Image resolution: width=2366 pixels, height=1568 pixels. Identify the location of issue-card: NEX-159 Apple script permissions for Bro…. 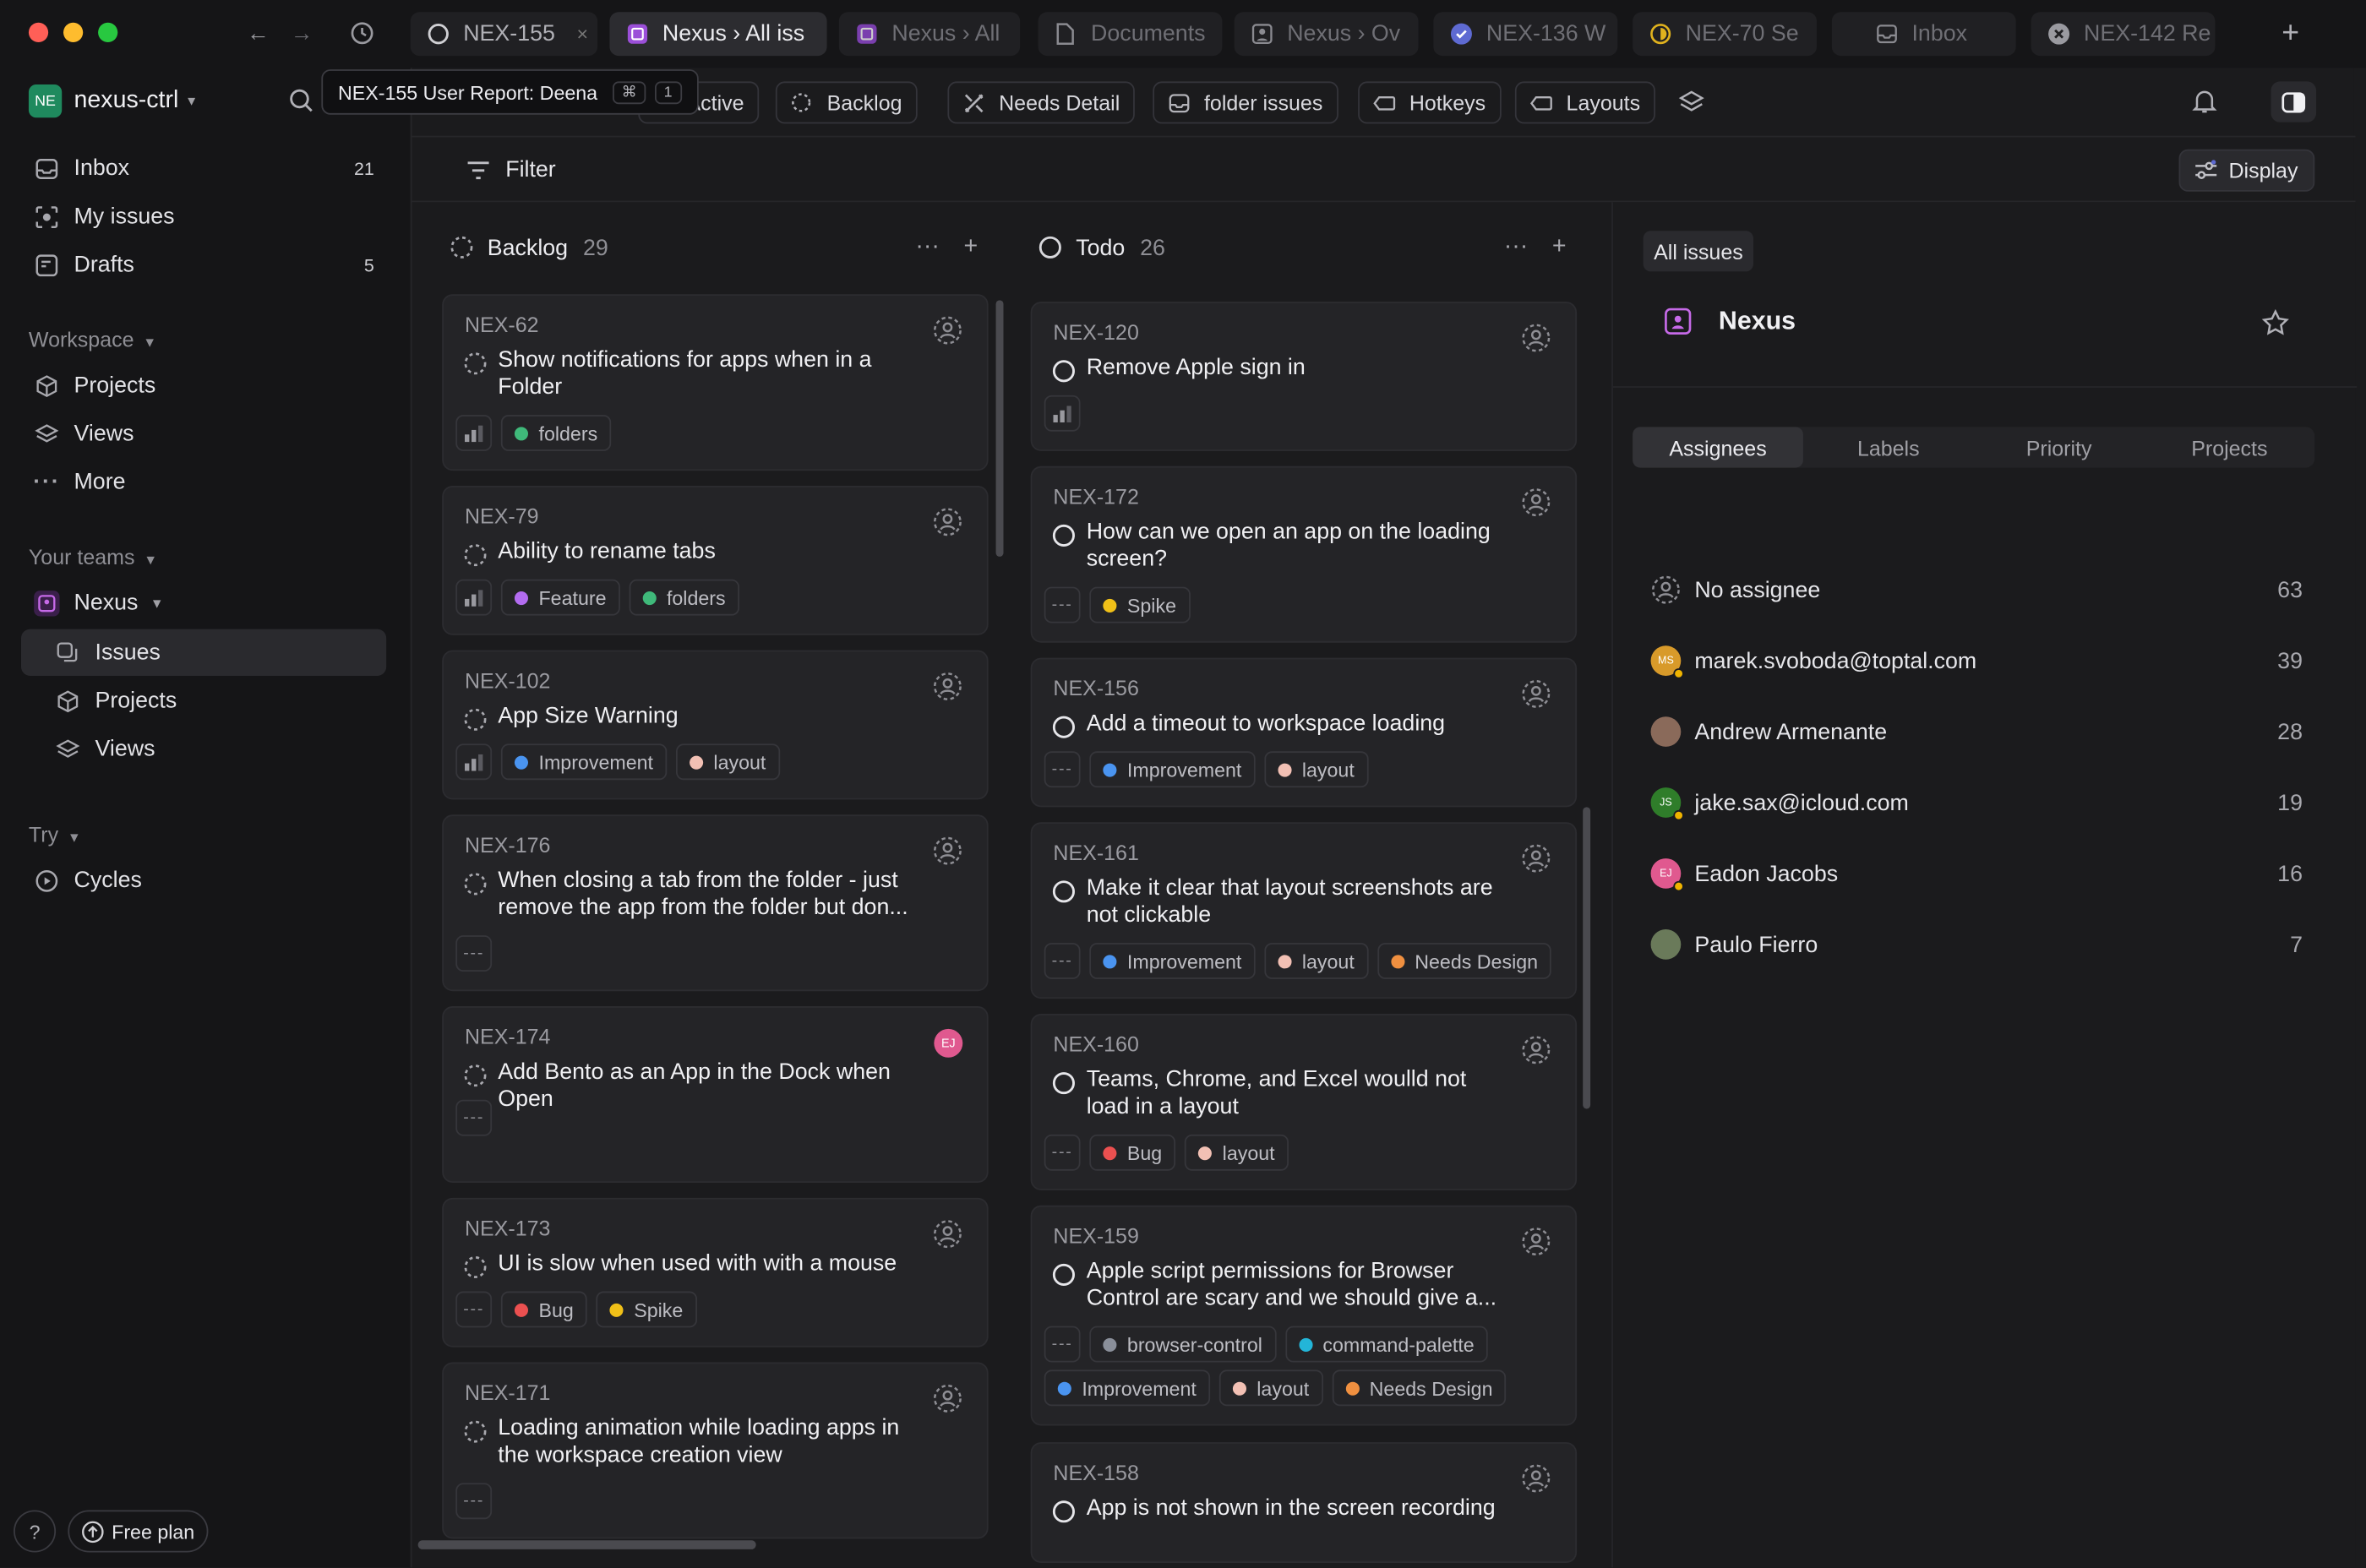
(1304, 1315).